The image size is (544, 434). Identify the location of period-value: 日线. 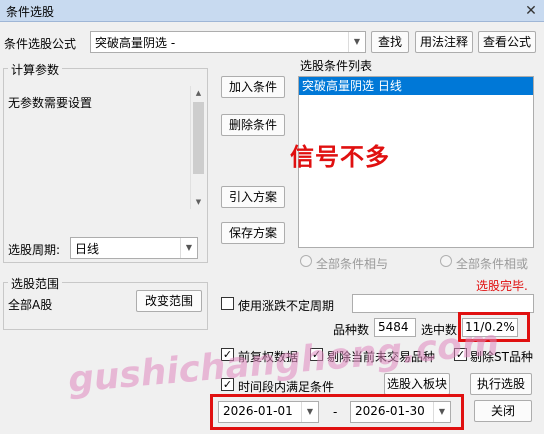
(87, 249).